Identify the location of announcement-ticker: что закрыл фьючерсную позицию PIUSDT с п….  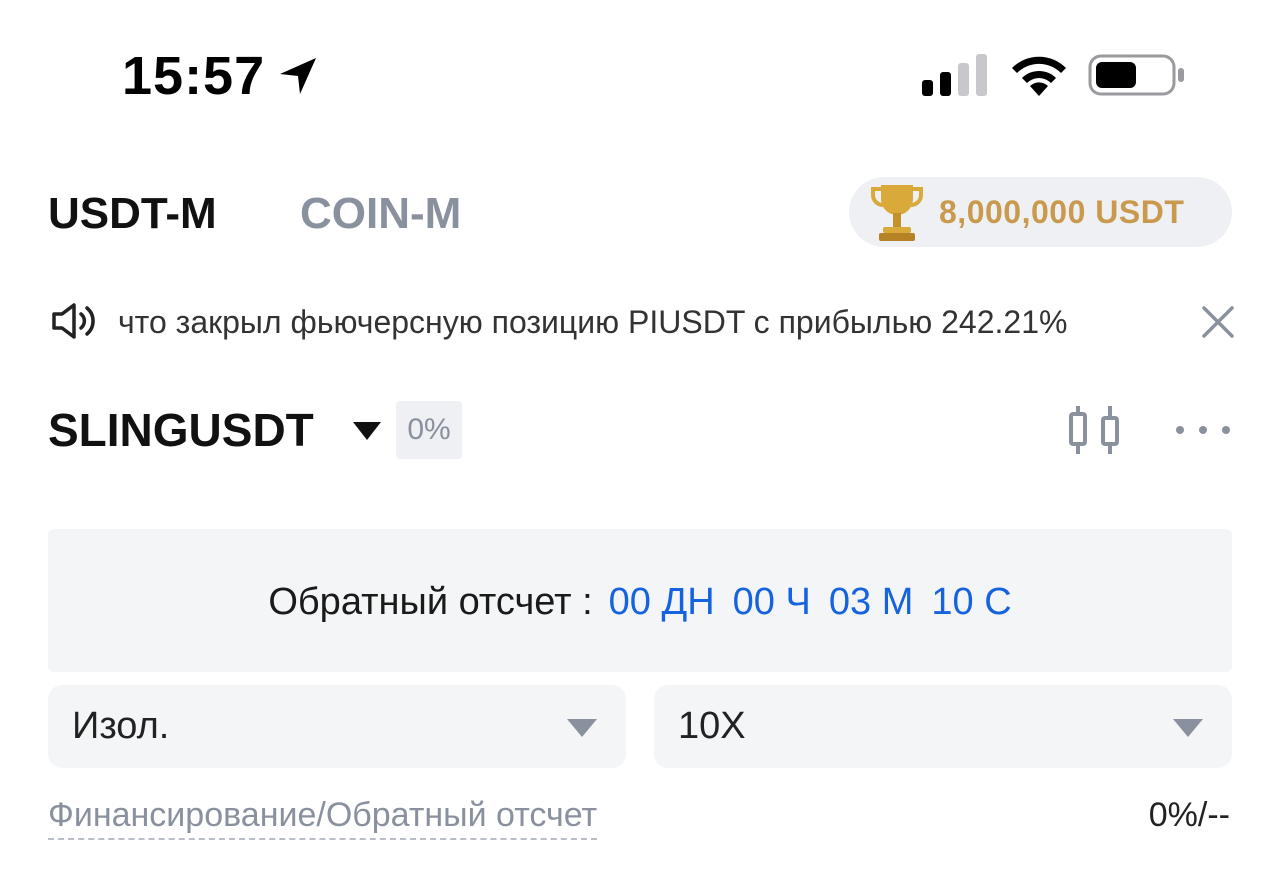
(648, 322).